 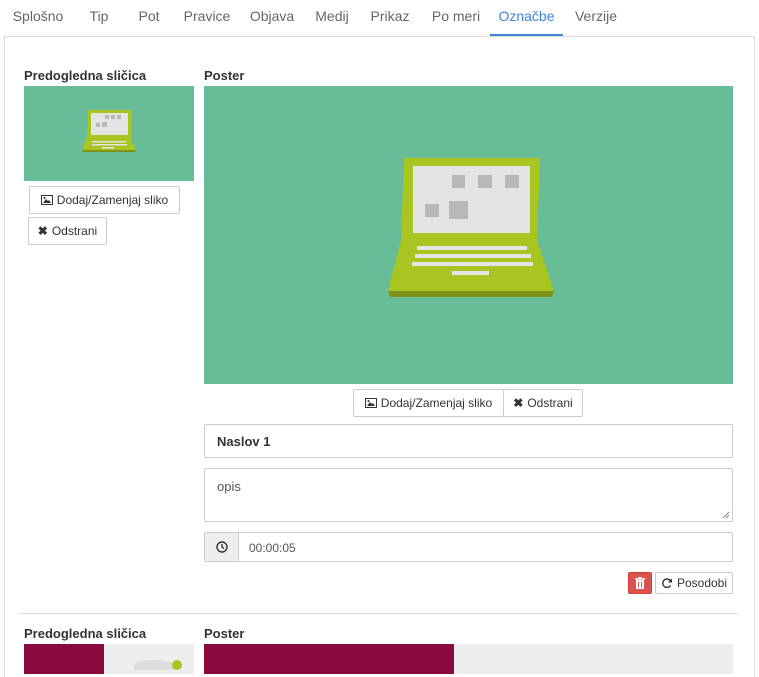 I want to click on update-button: Posodobi, so click(x=694, y=583).